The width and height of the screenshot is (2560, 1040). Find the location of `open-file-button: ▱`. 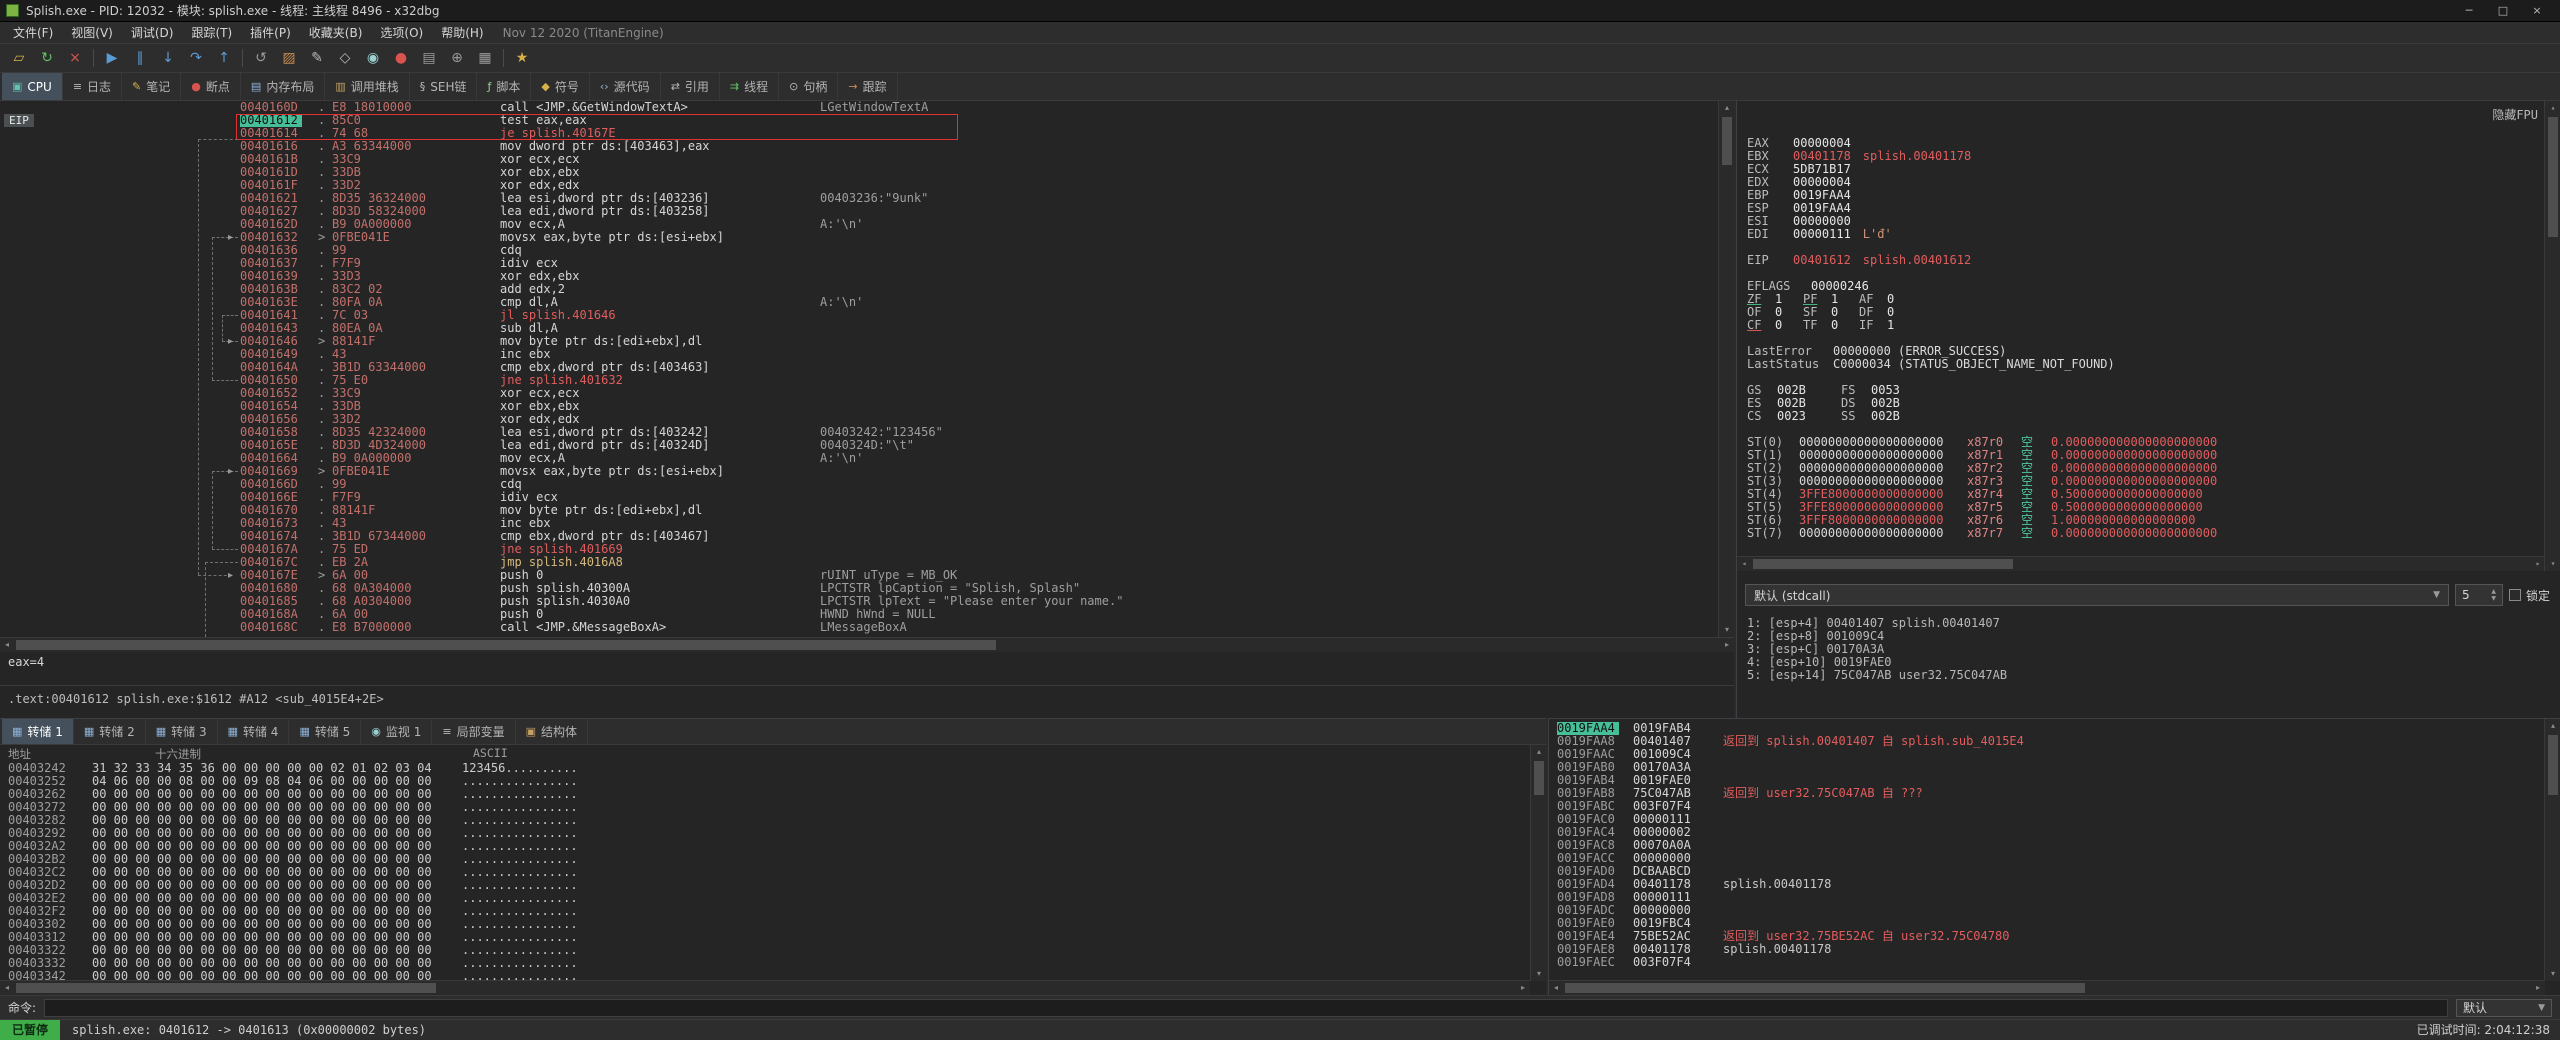

open-file-button: ▱ is located at coordinates (19, 58).